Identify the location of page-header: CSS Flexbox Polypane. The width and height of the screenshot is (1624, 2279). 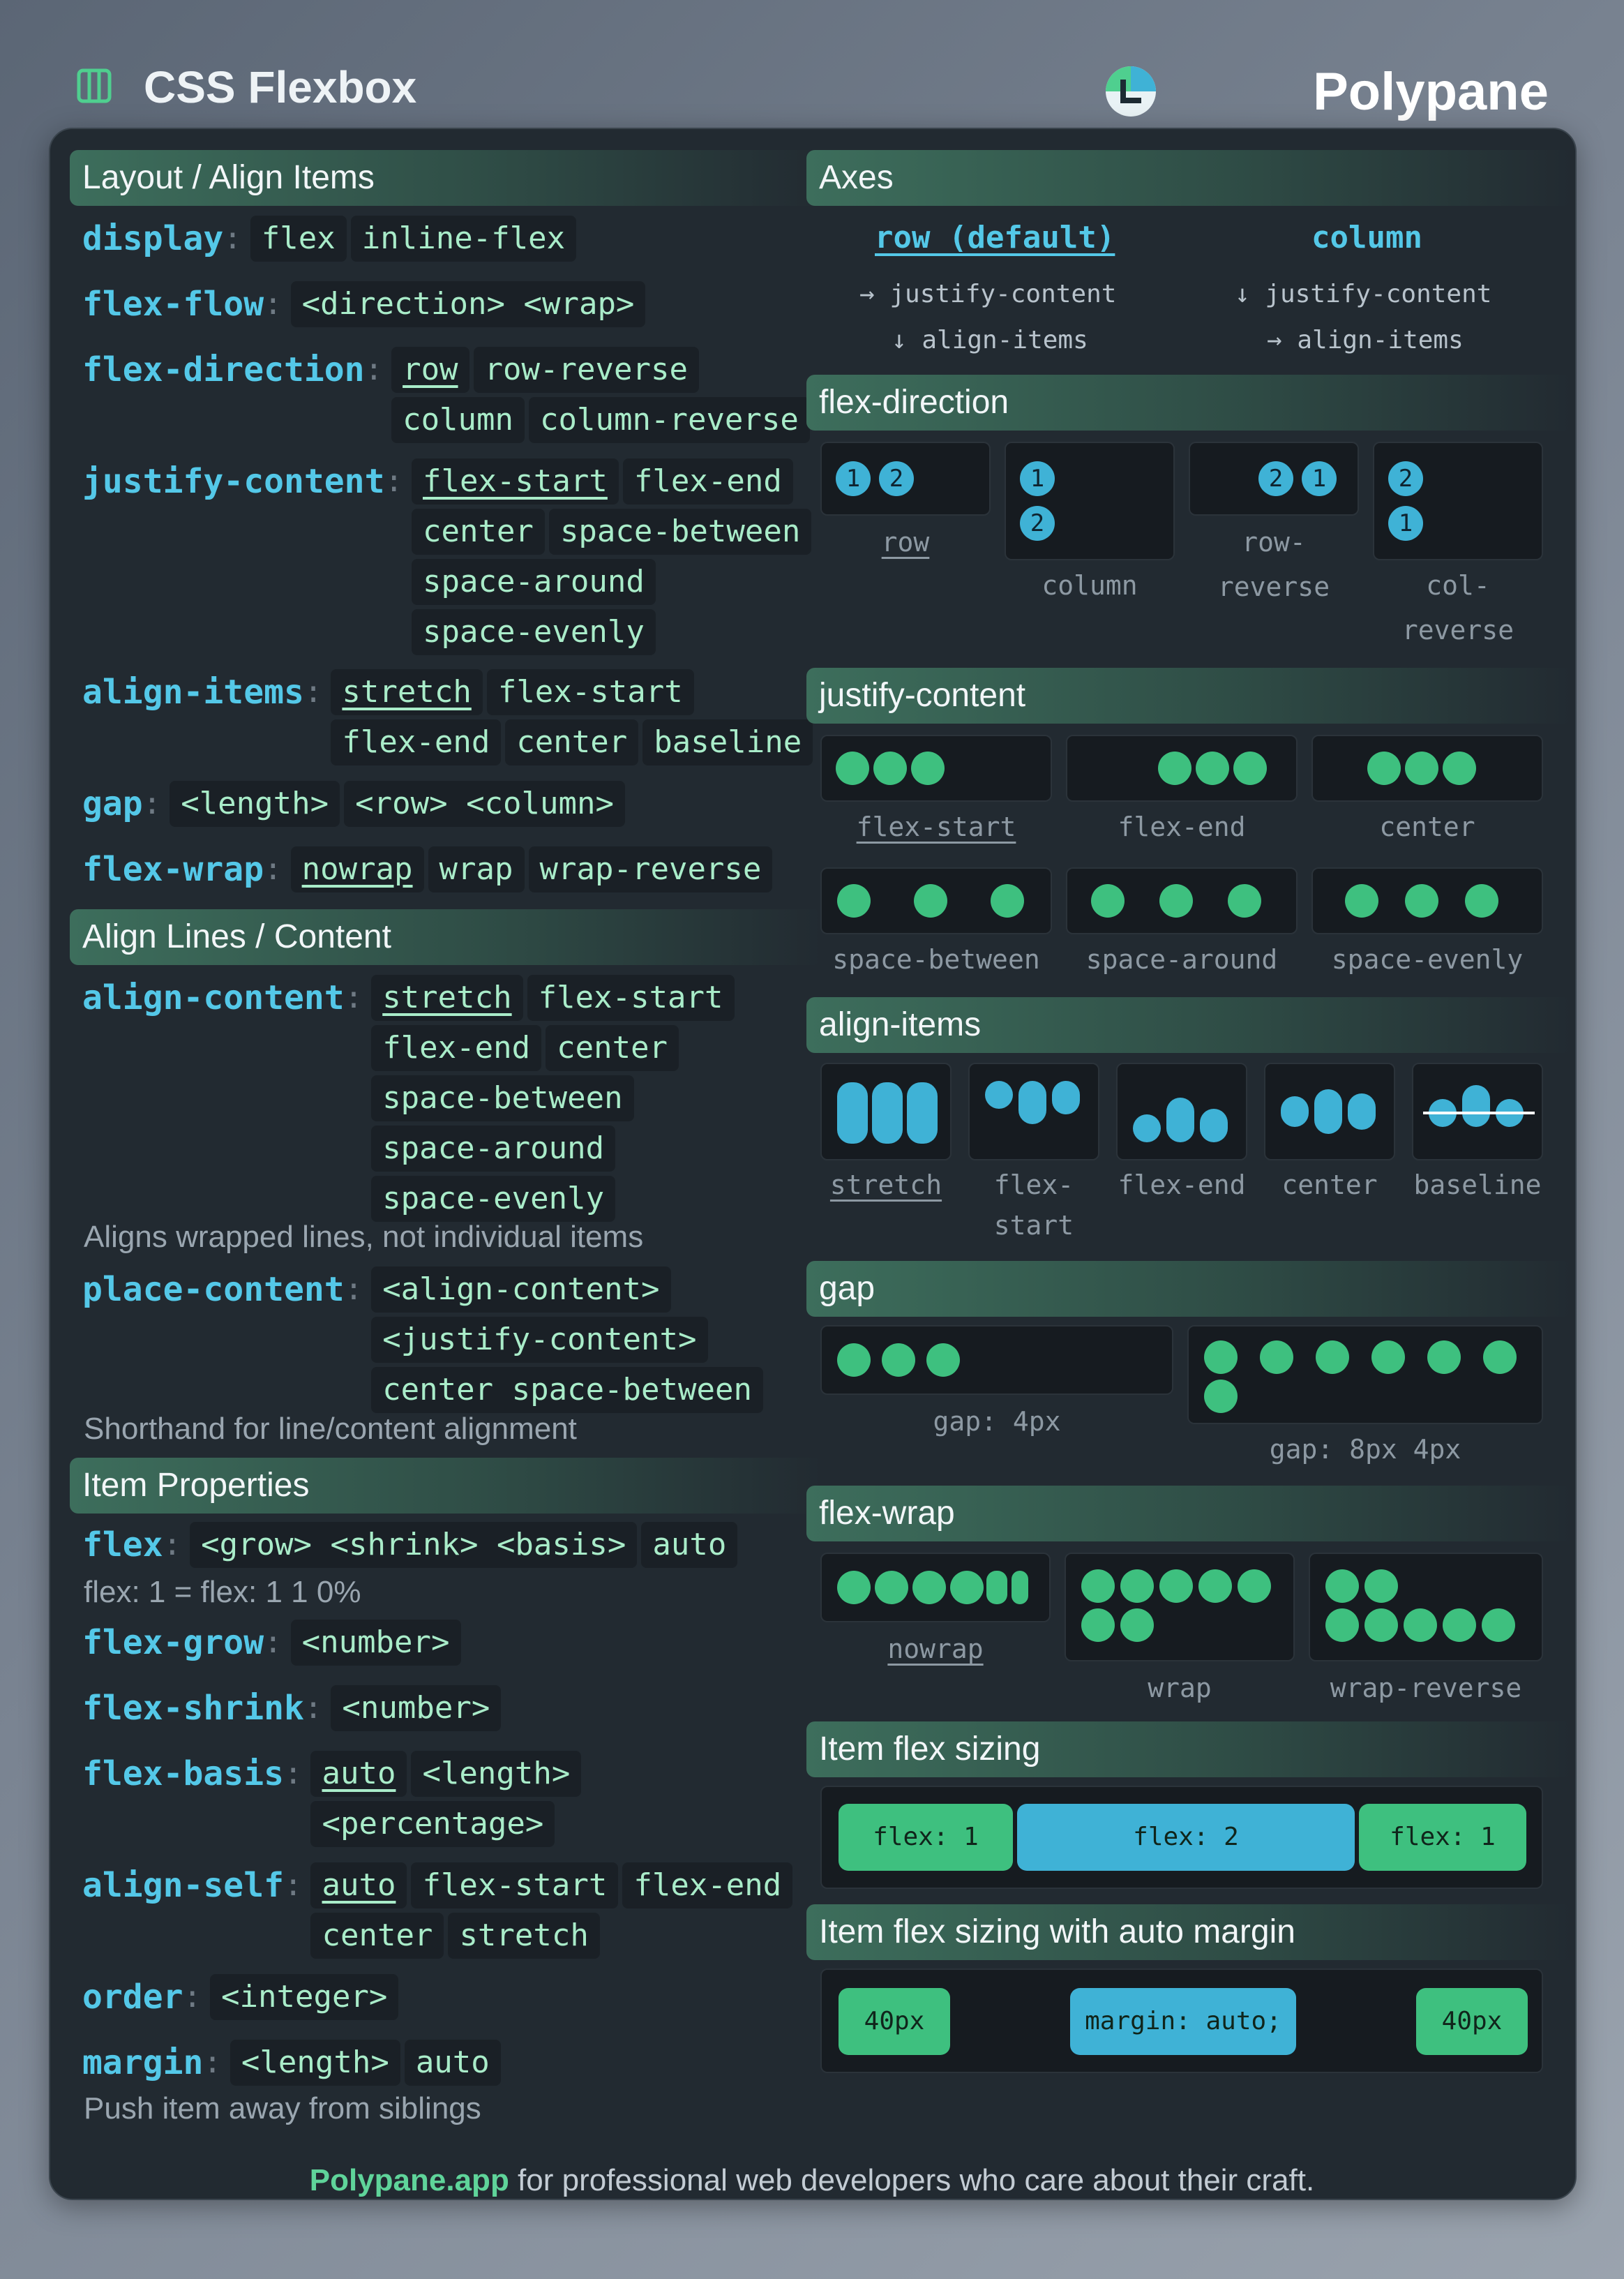
(813, 91).